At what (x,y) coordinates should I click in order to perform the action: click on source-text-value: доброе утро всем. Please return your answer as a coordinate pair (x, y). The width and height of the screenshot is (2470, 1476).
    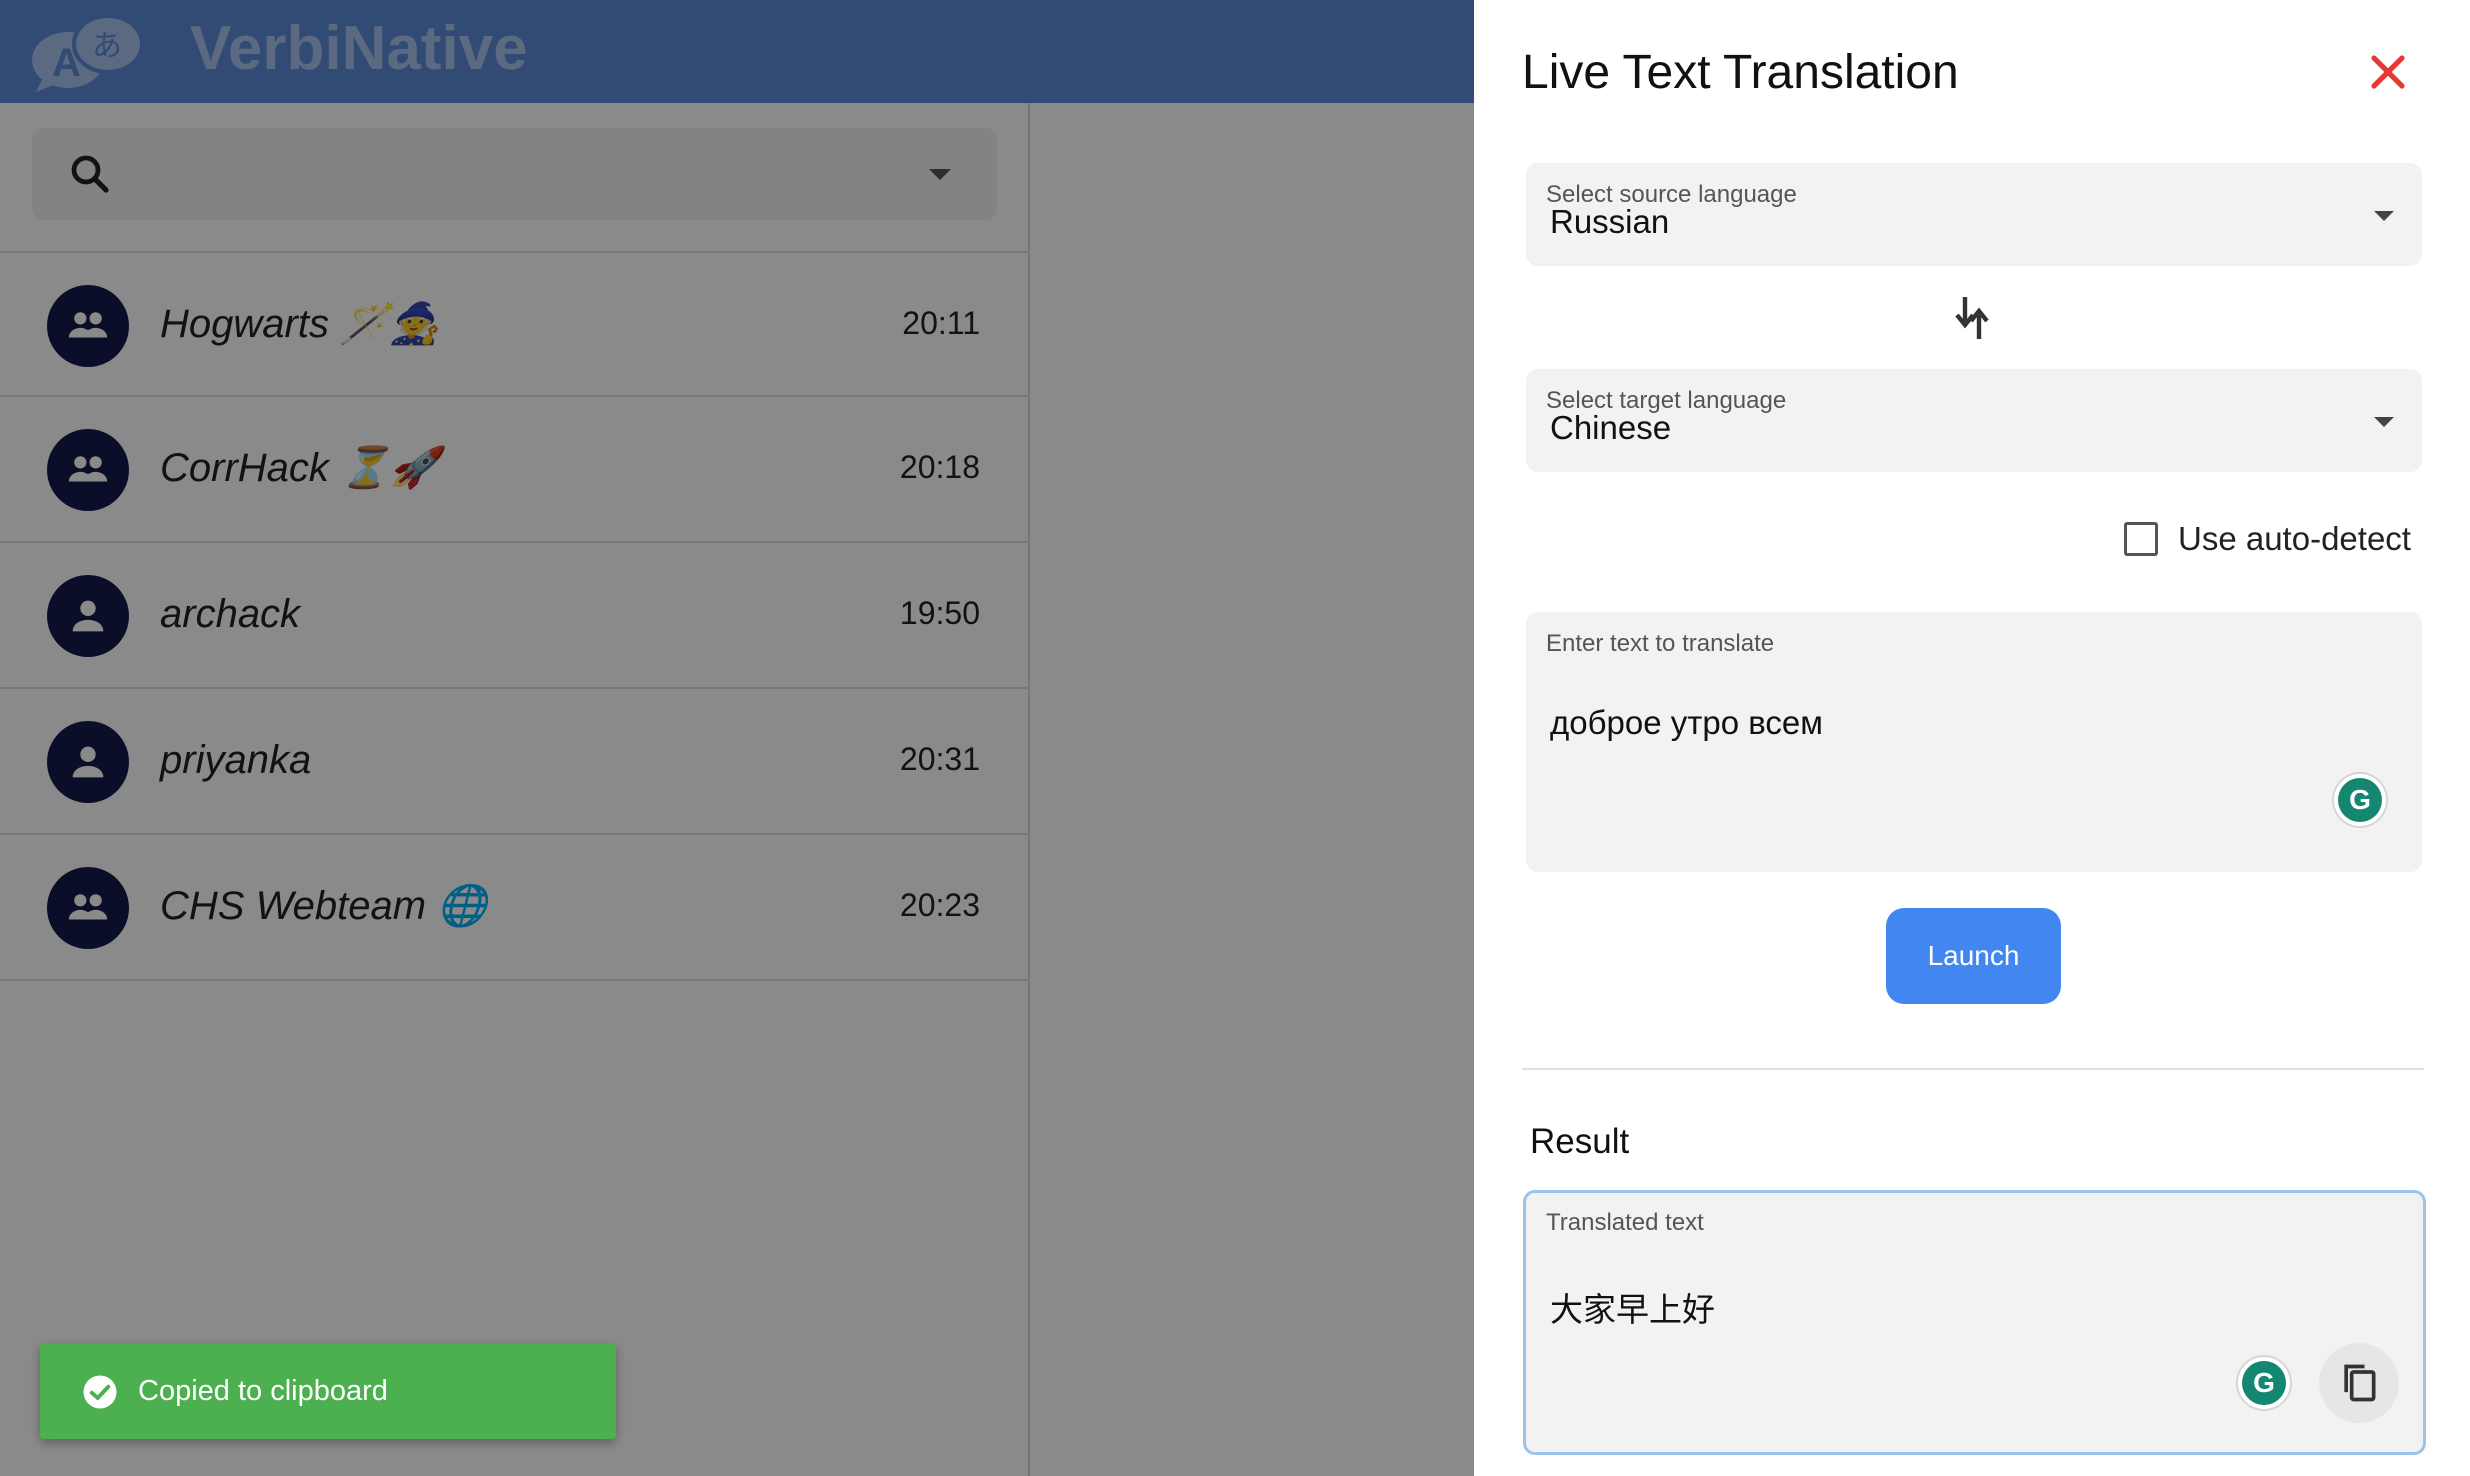
    Looking at the image, I should click on (1686, 723).